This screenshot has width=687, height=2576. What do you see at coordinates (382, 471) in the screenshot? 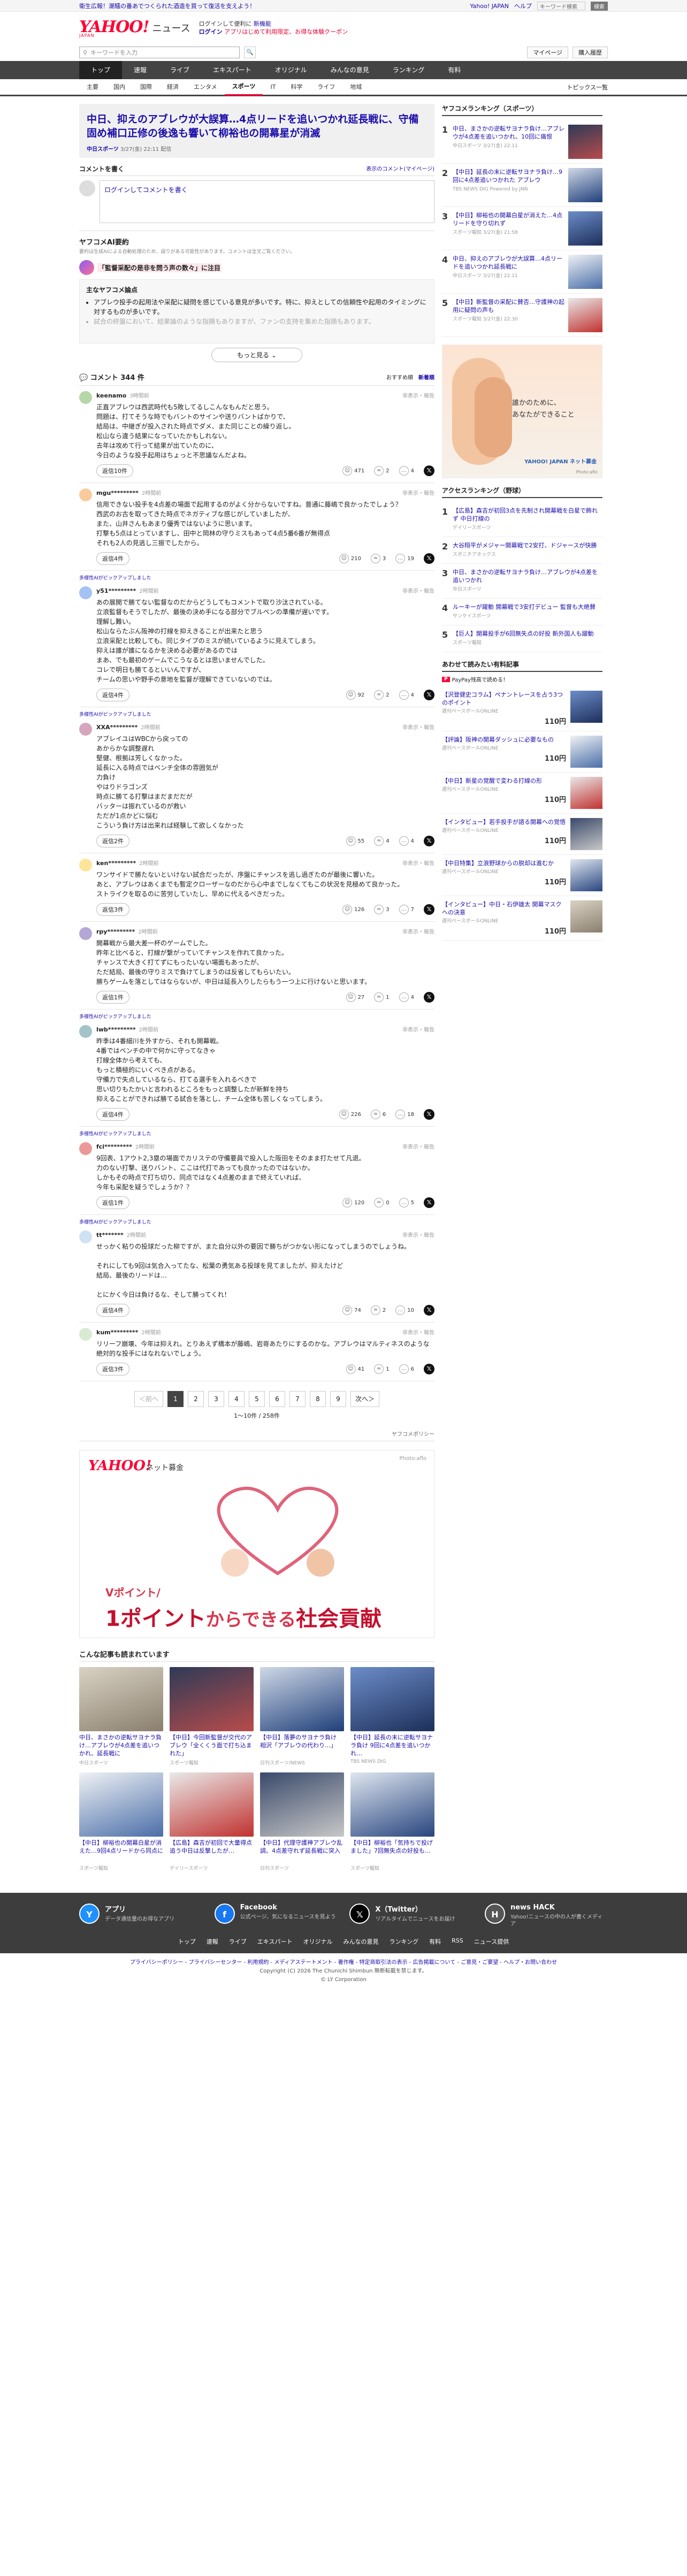
I see `agree-reaction: ≈2` at bounding box center [382, 471].